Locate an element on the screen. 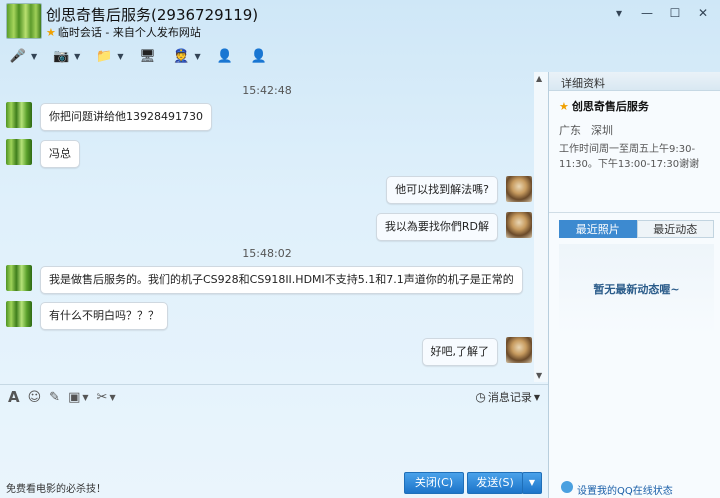  input-toolbar: A ☺ ✎ ▣ ▼ ✂ ▼ ◷ 消息记录 ▼ is located at coordinates (274, 396).